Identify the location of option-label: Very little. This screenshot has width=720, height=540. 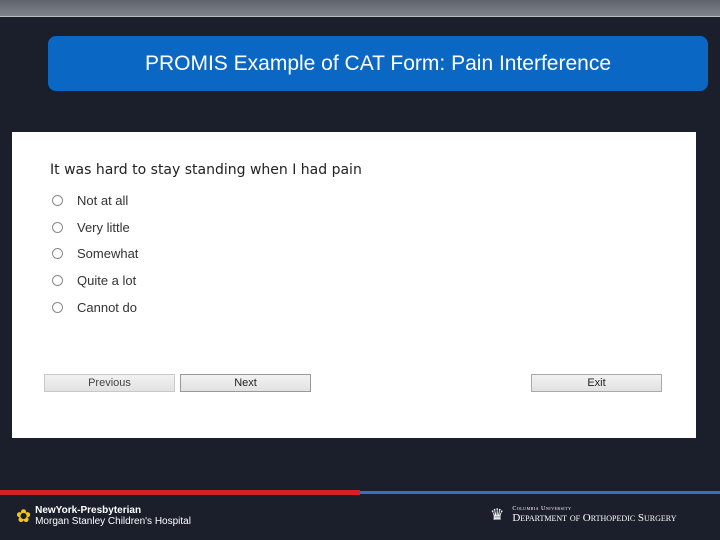
(103, 227).